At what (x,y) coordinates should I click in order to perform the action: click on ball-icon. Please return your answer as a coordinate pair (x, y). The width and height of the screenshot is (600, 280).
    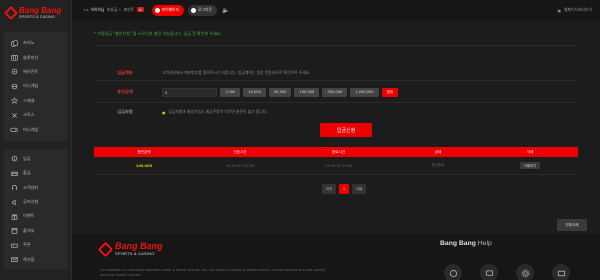
    Looking at the image, I should click on (14, 86).